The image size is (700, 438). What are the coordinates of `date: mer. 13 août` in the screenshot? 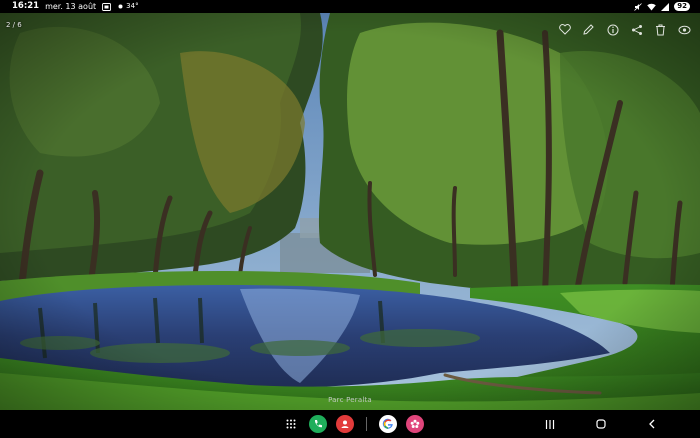 It's located at (71, 6).